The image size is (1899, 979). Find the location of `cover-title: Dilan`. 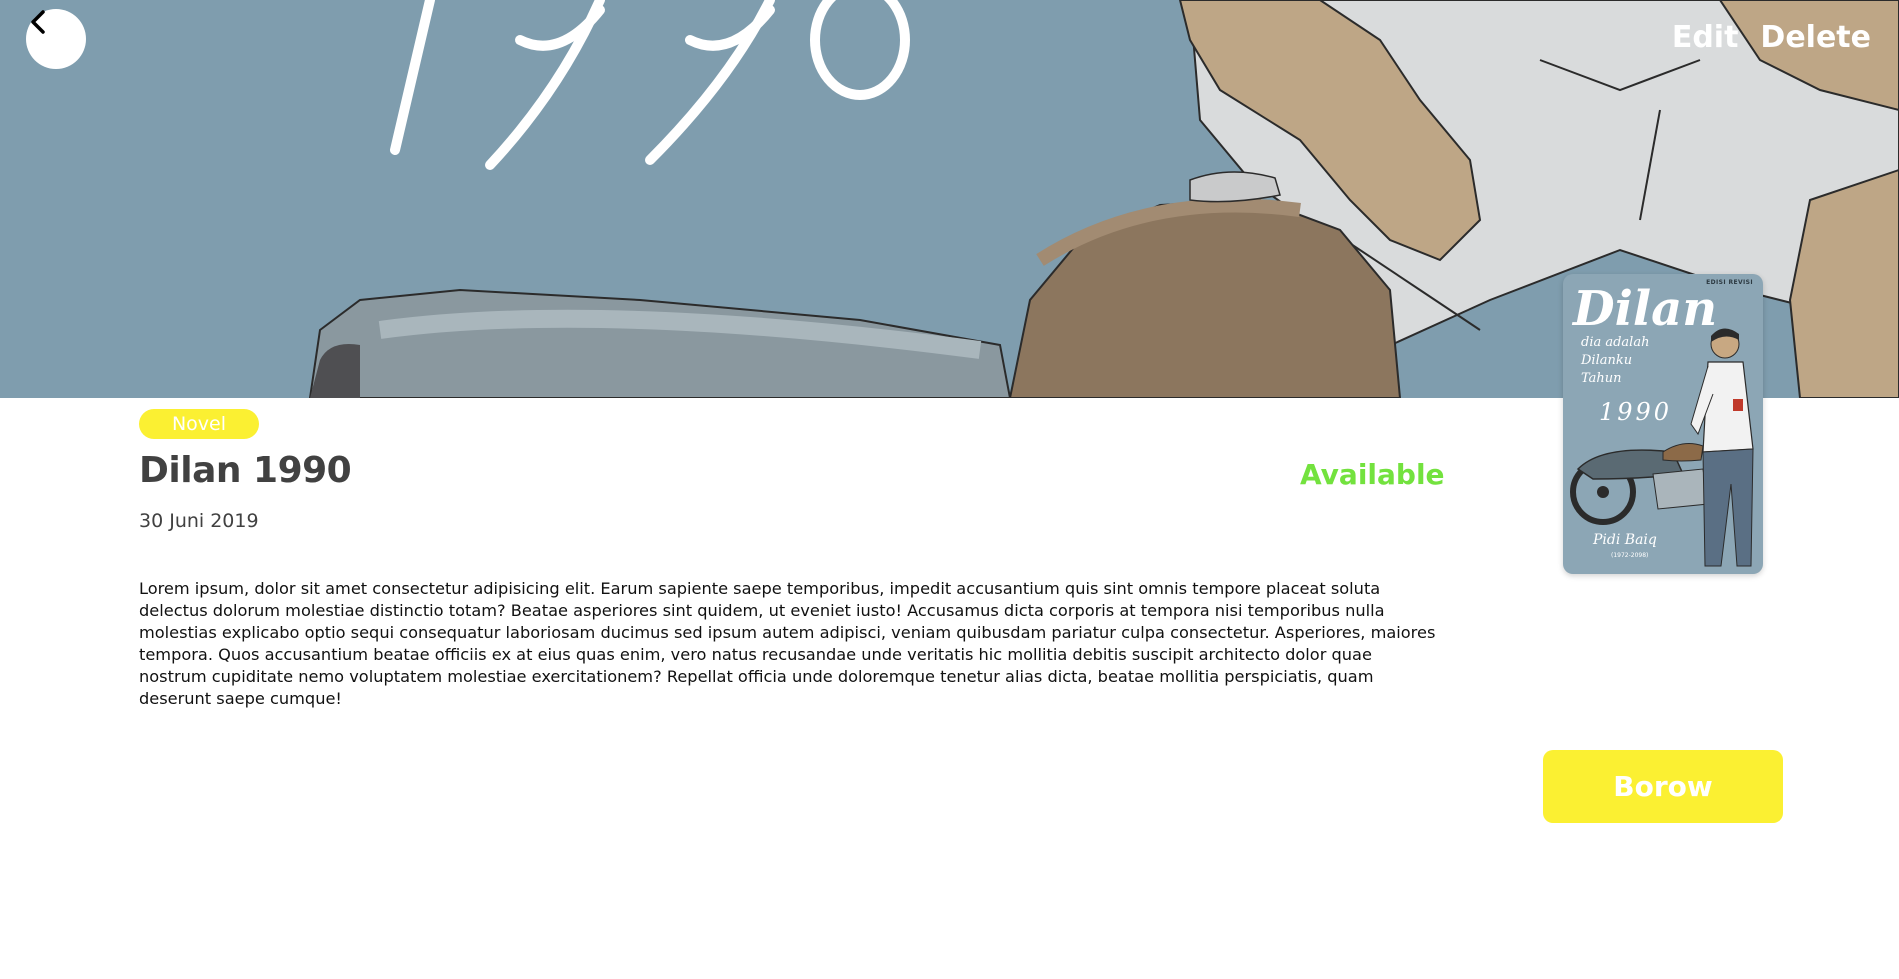

cover-title: Dilan is located at coordinates (1645, 309).